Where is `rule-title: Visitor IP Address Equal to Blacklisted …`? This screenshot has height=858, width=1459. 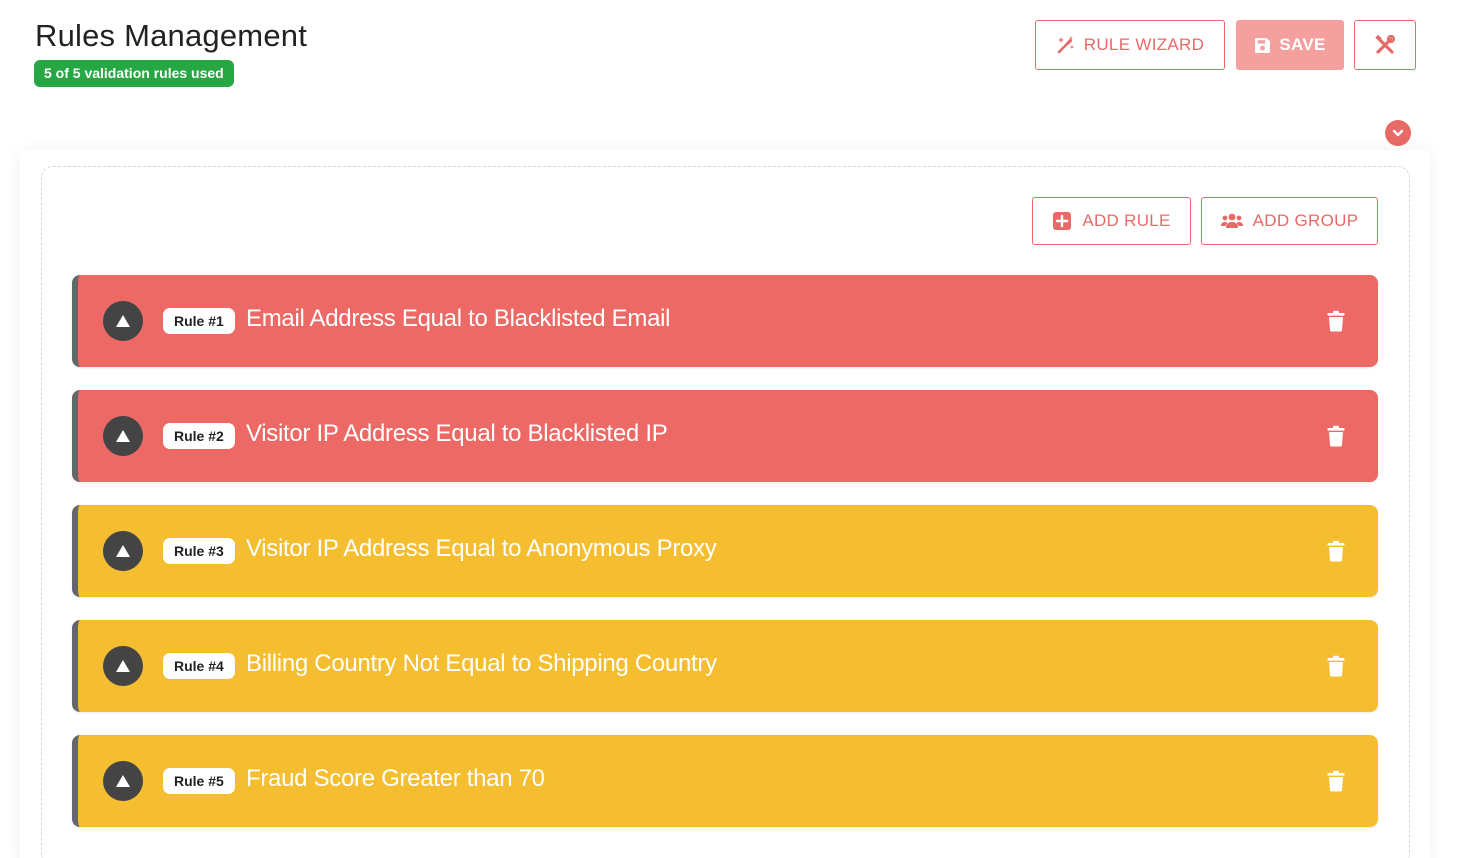 rule-title: Visitor IP Address Equal to Blacklisted … is located at coordinates (457, 434).